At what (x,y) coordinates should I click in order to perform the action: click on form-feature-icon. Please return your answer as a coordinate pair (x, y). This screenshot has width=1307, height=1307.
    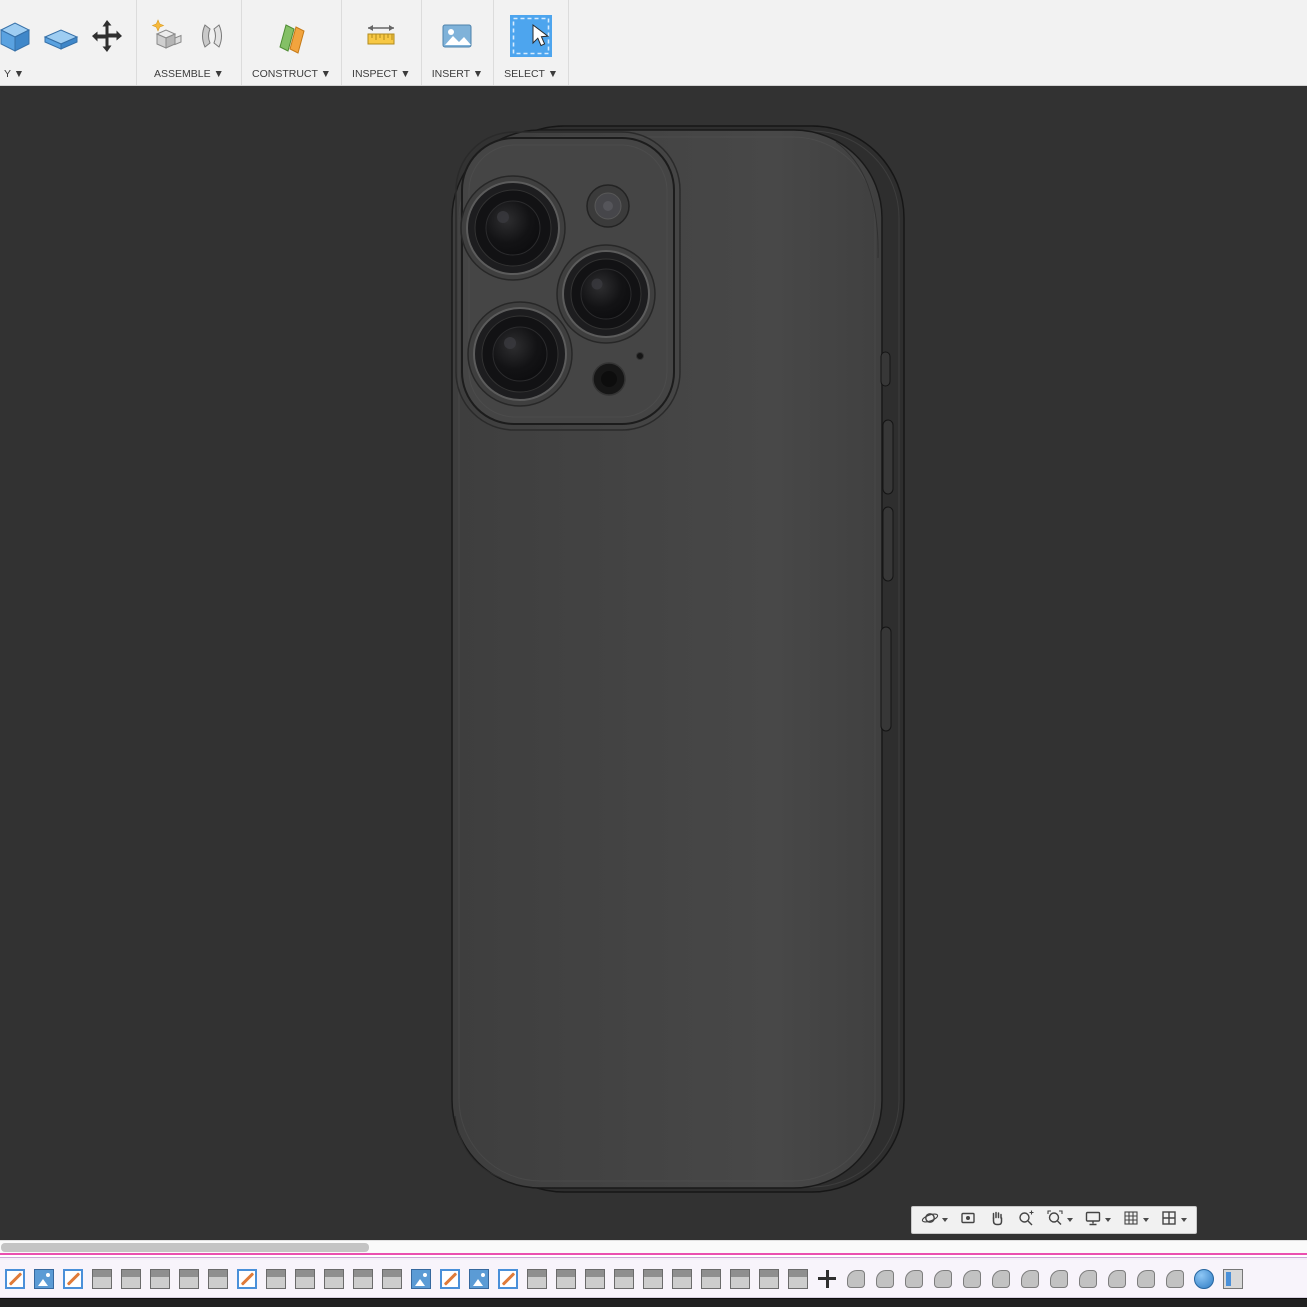
    Looking at the image, I should click on (1233, 1278).